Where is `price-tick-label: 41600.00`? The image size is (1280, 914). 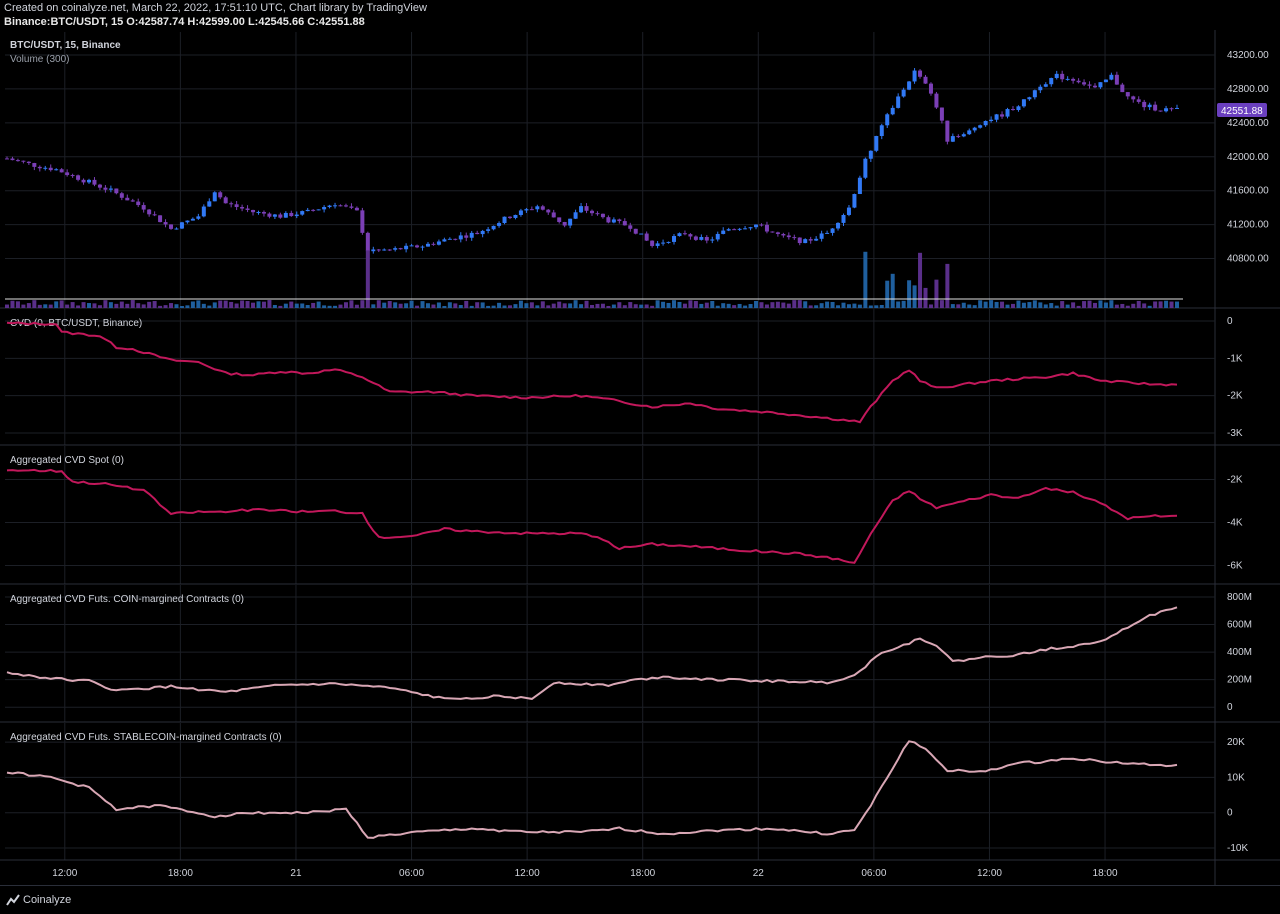 price-tick-label: 41600.00 is located at coordinates (1248, 191).